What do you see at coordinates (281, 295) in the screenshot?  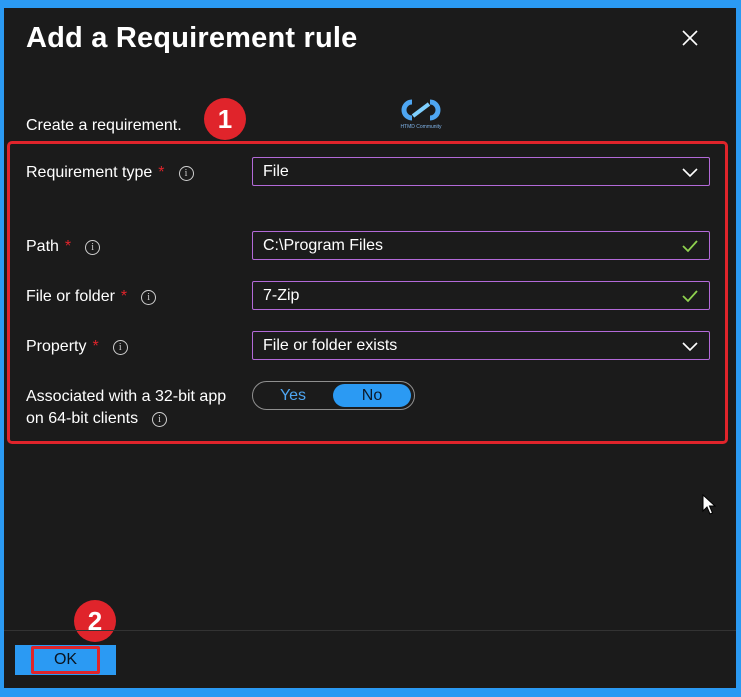 I see `file-or-folder-value: 7-Zip` at bounding box center [281, 295].